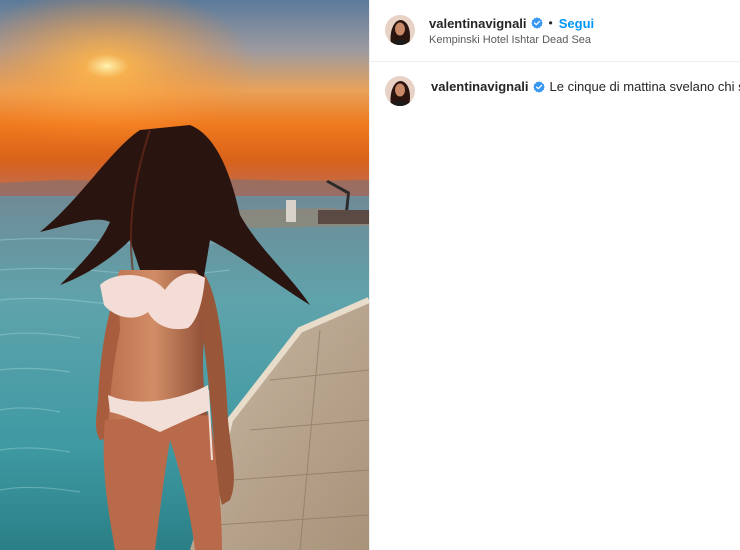  What do you see at coordinates (644, 86) in the screenshot?
I see `caption-text: Le cinque di mattina svelano chi sei` at bounding box center [644, 86].